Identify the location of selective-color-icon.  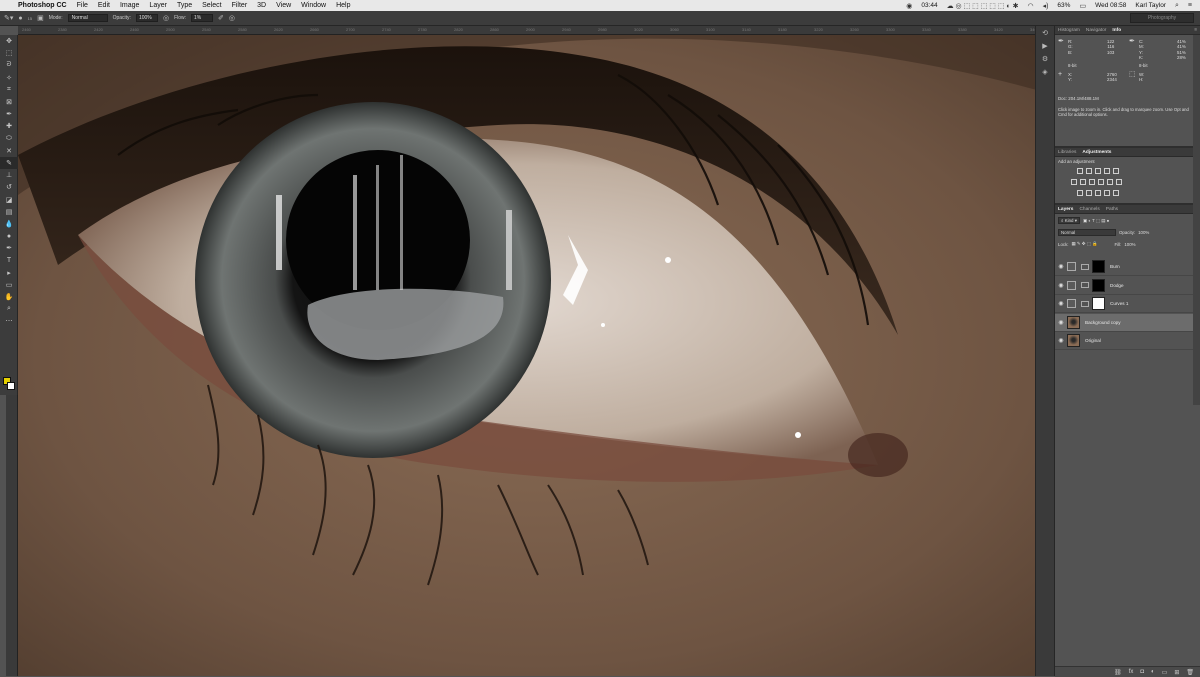
(1116, 193).